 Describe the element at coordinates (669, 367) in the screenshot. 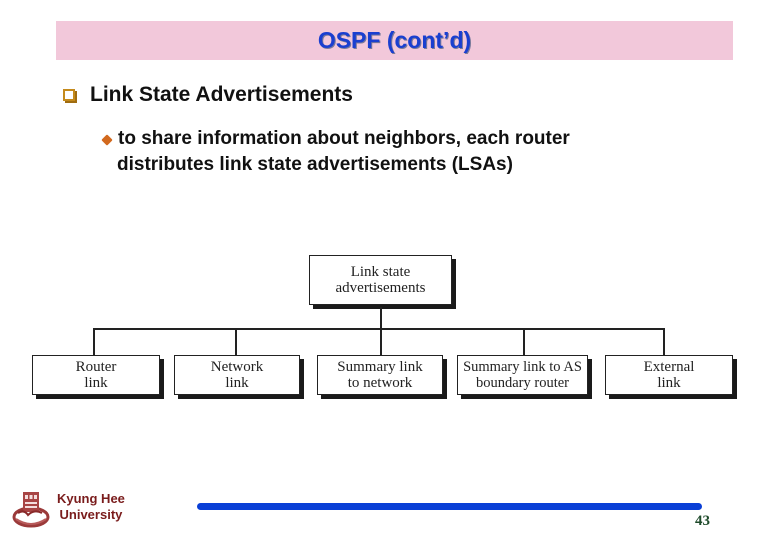

I see `child-box-line1: External` at that location.